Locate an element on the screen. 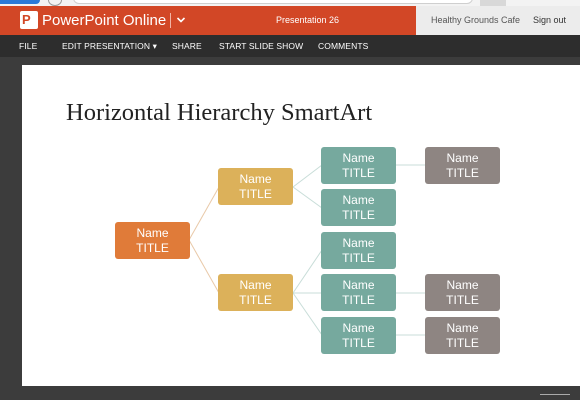  powerpoint-logo-icon: P is located at coordinates (29, 20).